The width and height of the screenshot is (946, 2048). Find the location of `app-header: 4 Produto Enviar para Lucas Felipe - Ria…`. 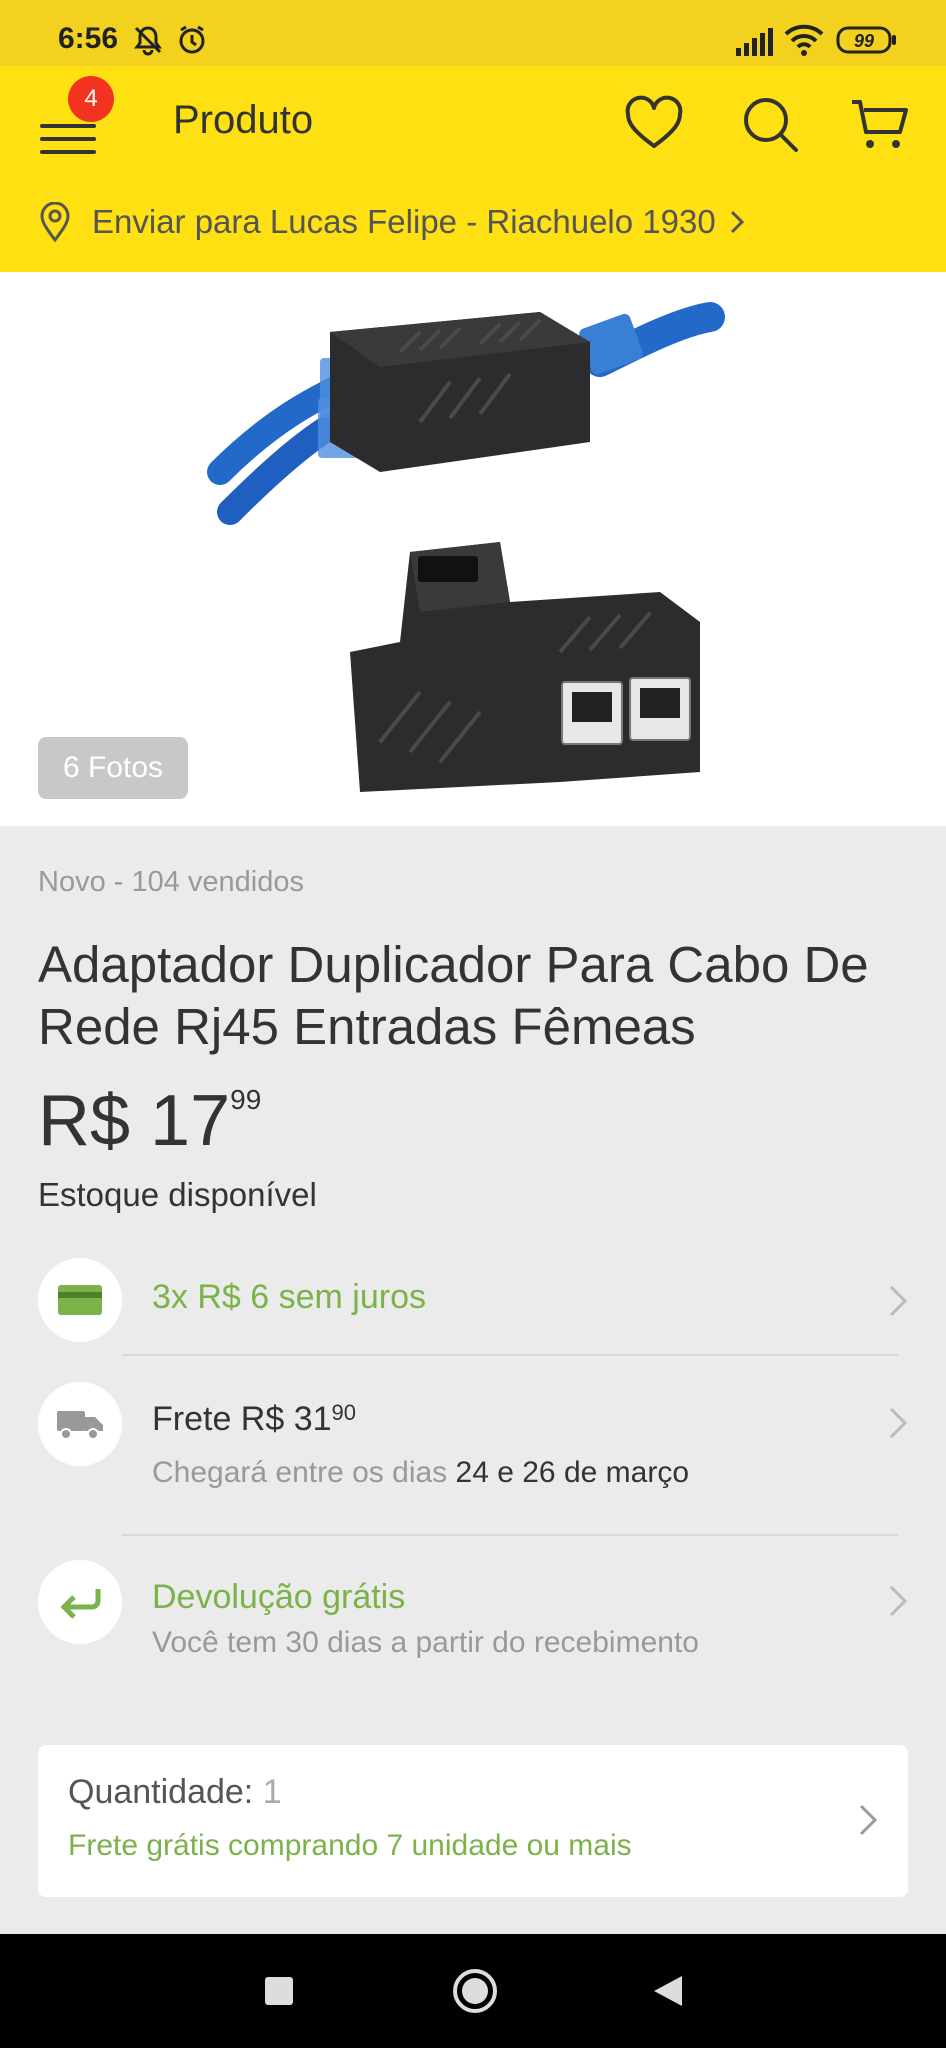

app-header: 4 Produto Enviar para Lucas Felipe - Ria… is located at coordinates (473, 169).